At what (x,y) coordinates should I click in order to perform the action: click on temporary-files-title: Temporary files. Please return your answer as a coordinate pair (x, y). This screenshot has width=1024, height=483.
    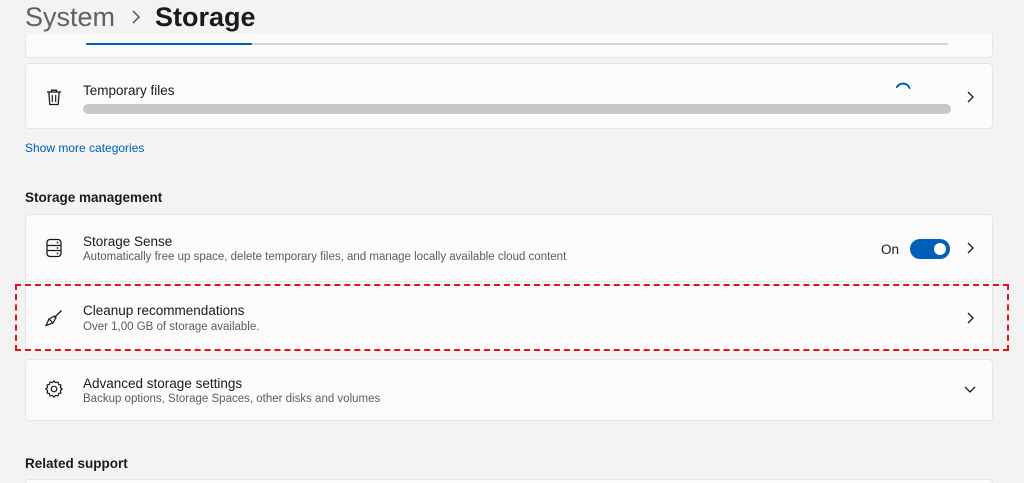
    Looking at the image, I should click on (129, 90).